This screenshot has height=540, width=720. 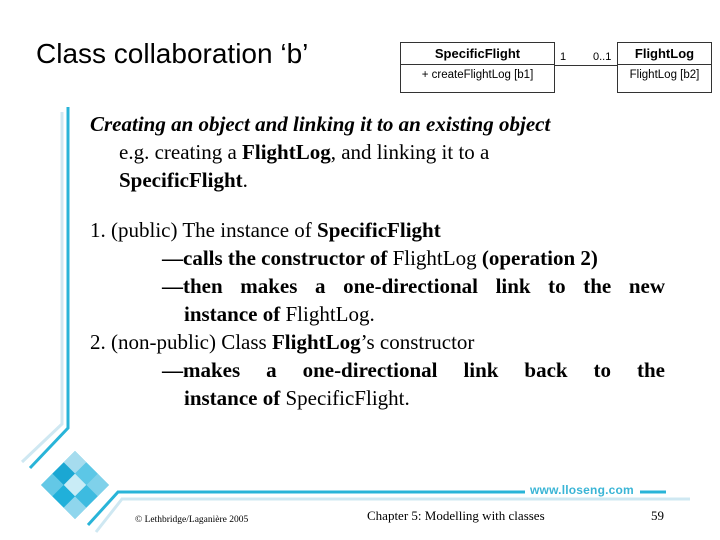 What do you see at coordinates (657, 515) in the screenshot?
I see `page-number: 59` at bounding box center [657, 515].